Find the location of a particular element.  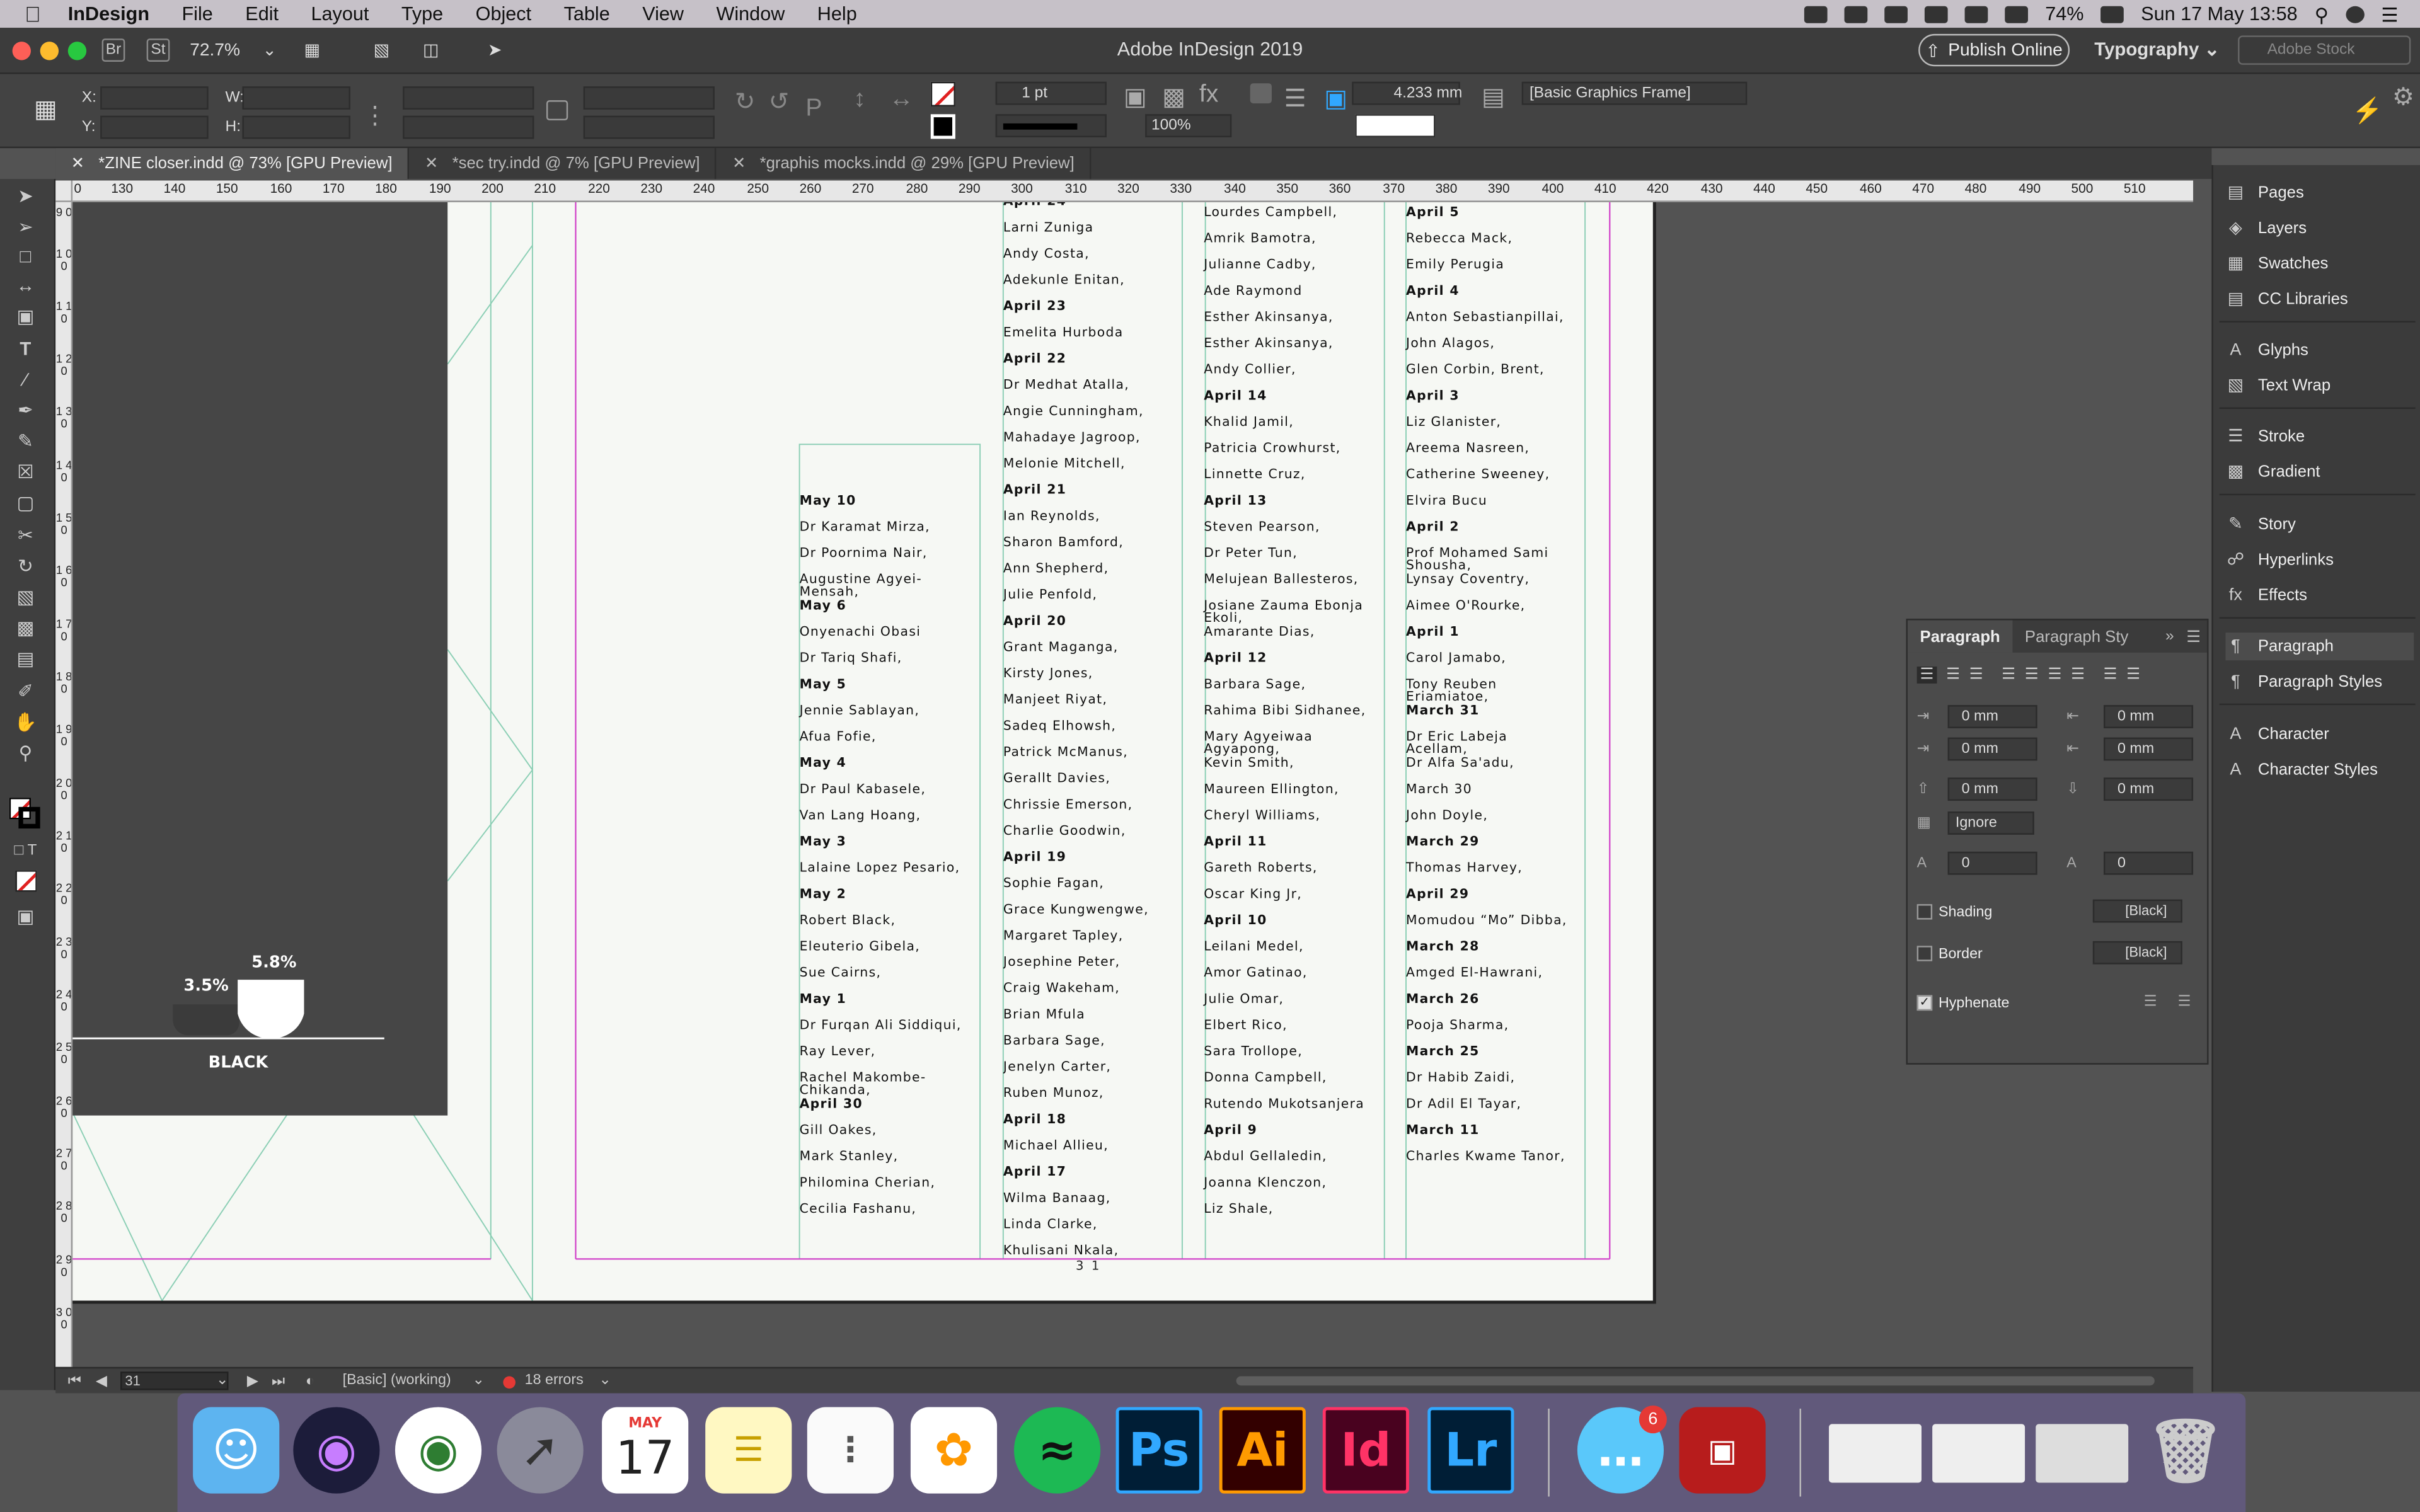

menu-layout: Layout is located at coordinates (340, 14).